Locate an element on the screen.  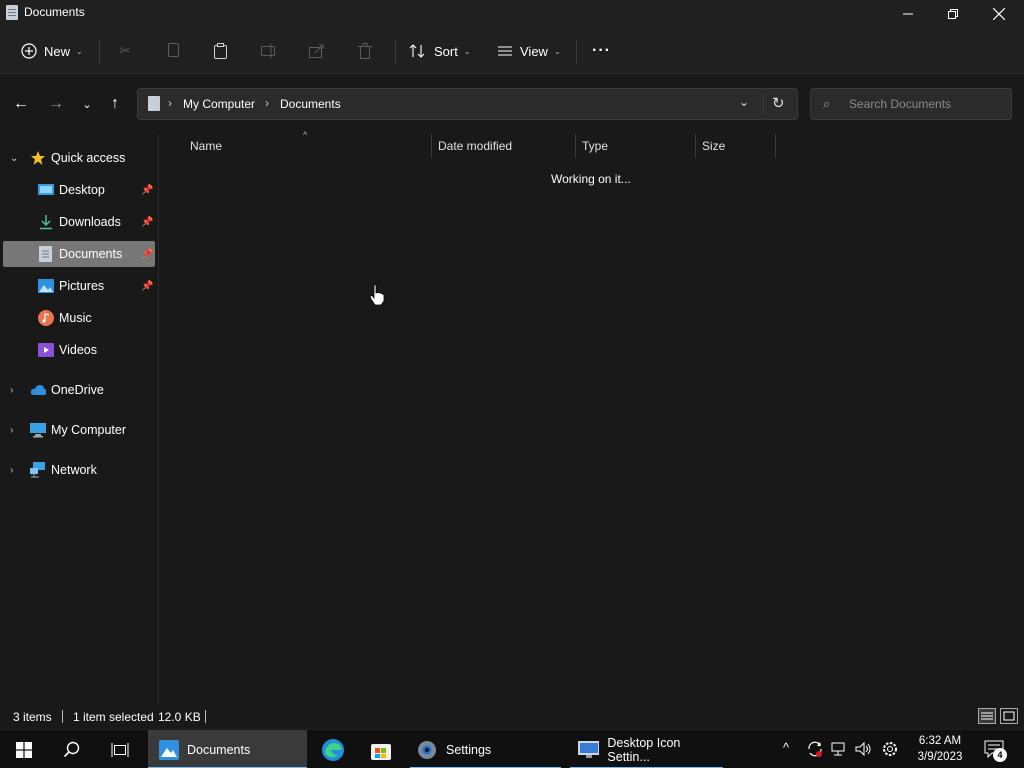
back-button: ← is located at coordinates (21, 104).